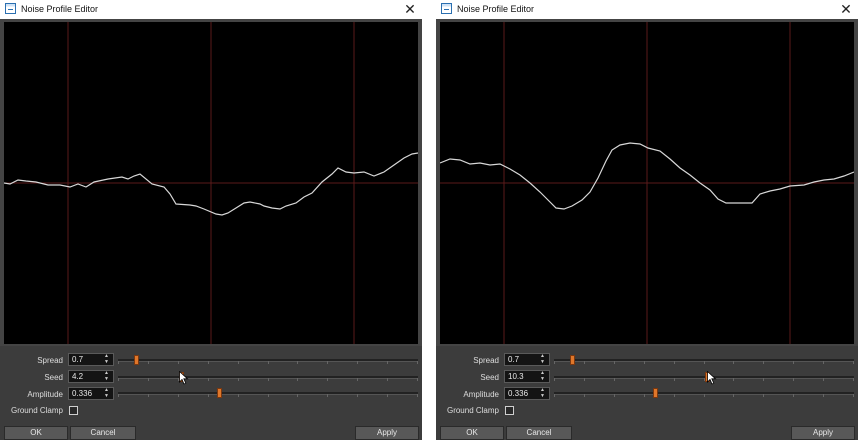 The width and height of the screenshot is (860, 440). I want to click on window-title: Noise Profile Editor, so click(496, 9).